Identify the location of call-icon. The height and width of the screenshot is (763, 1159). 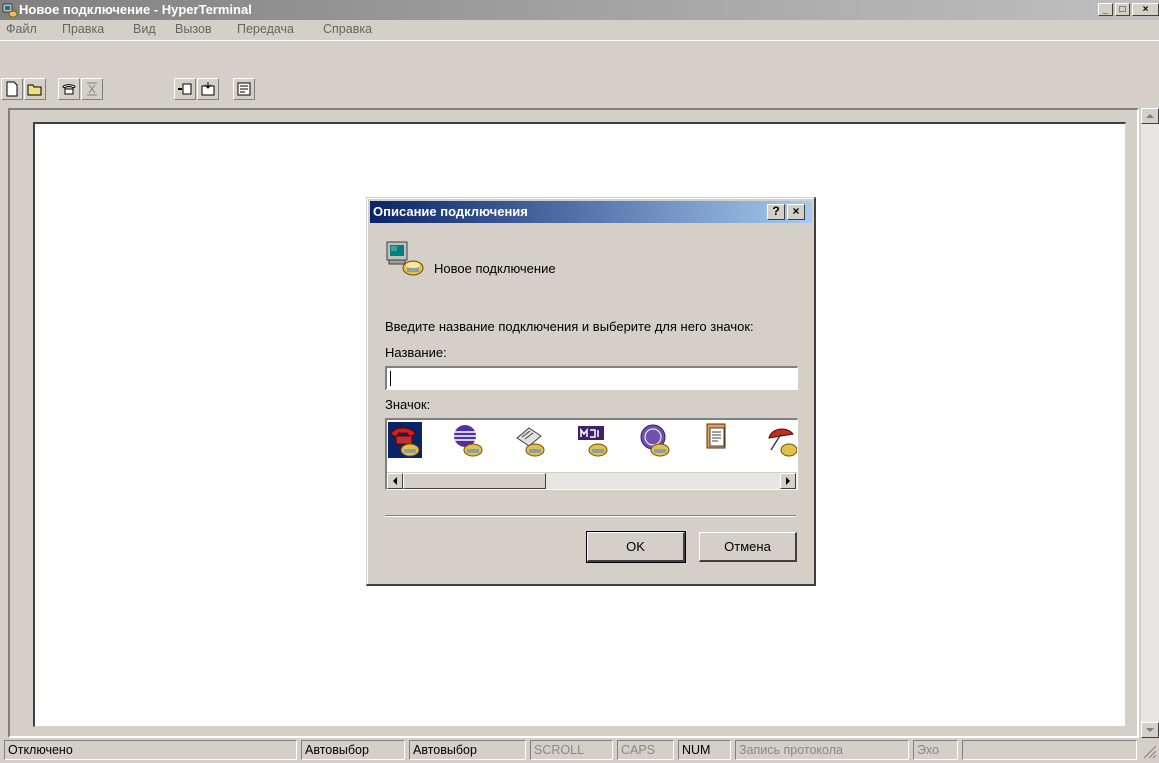
(69, 89).